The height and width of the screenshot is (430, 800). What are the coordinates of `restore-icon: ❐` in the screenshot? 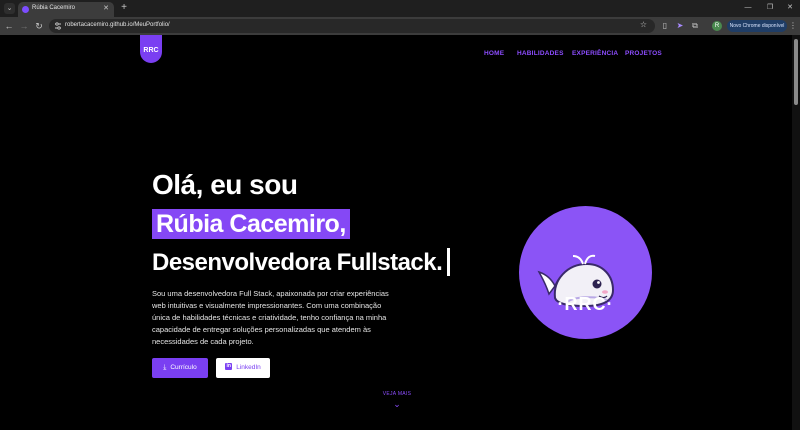 It's located at (770, 8).